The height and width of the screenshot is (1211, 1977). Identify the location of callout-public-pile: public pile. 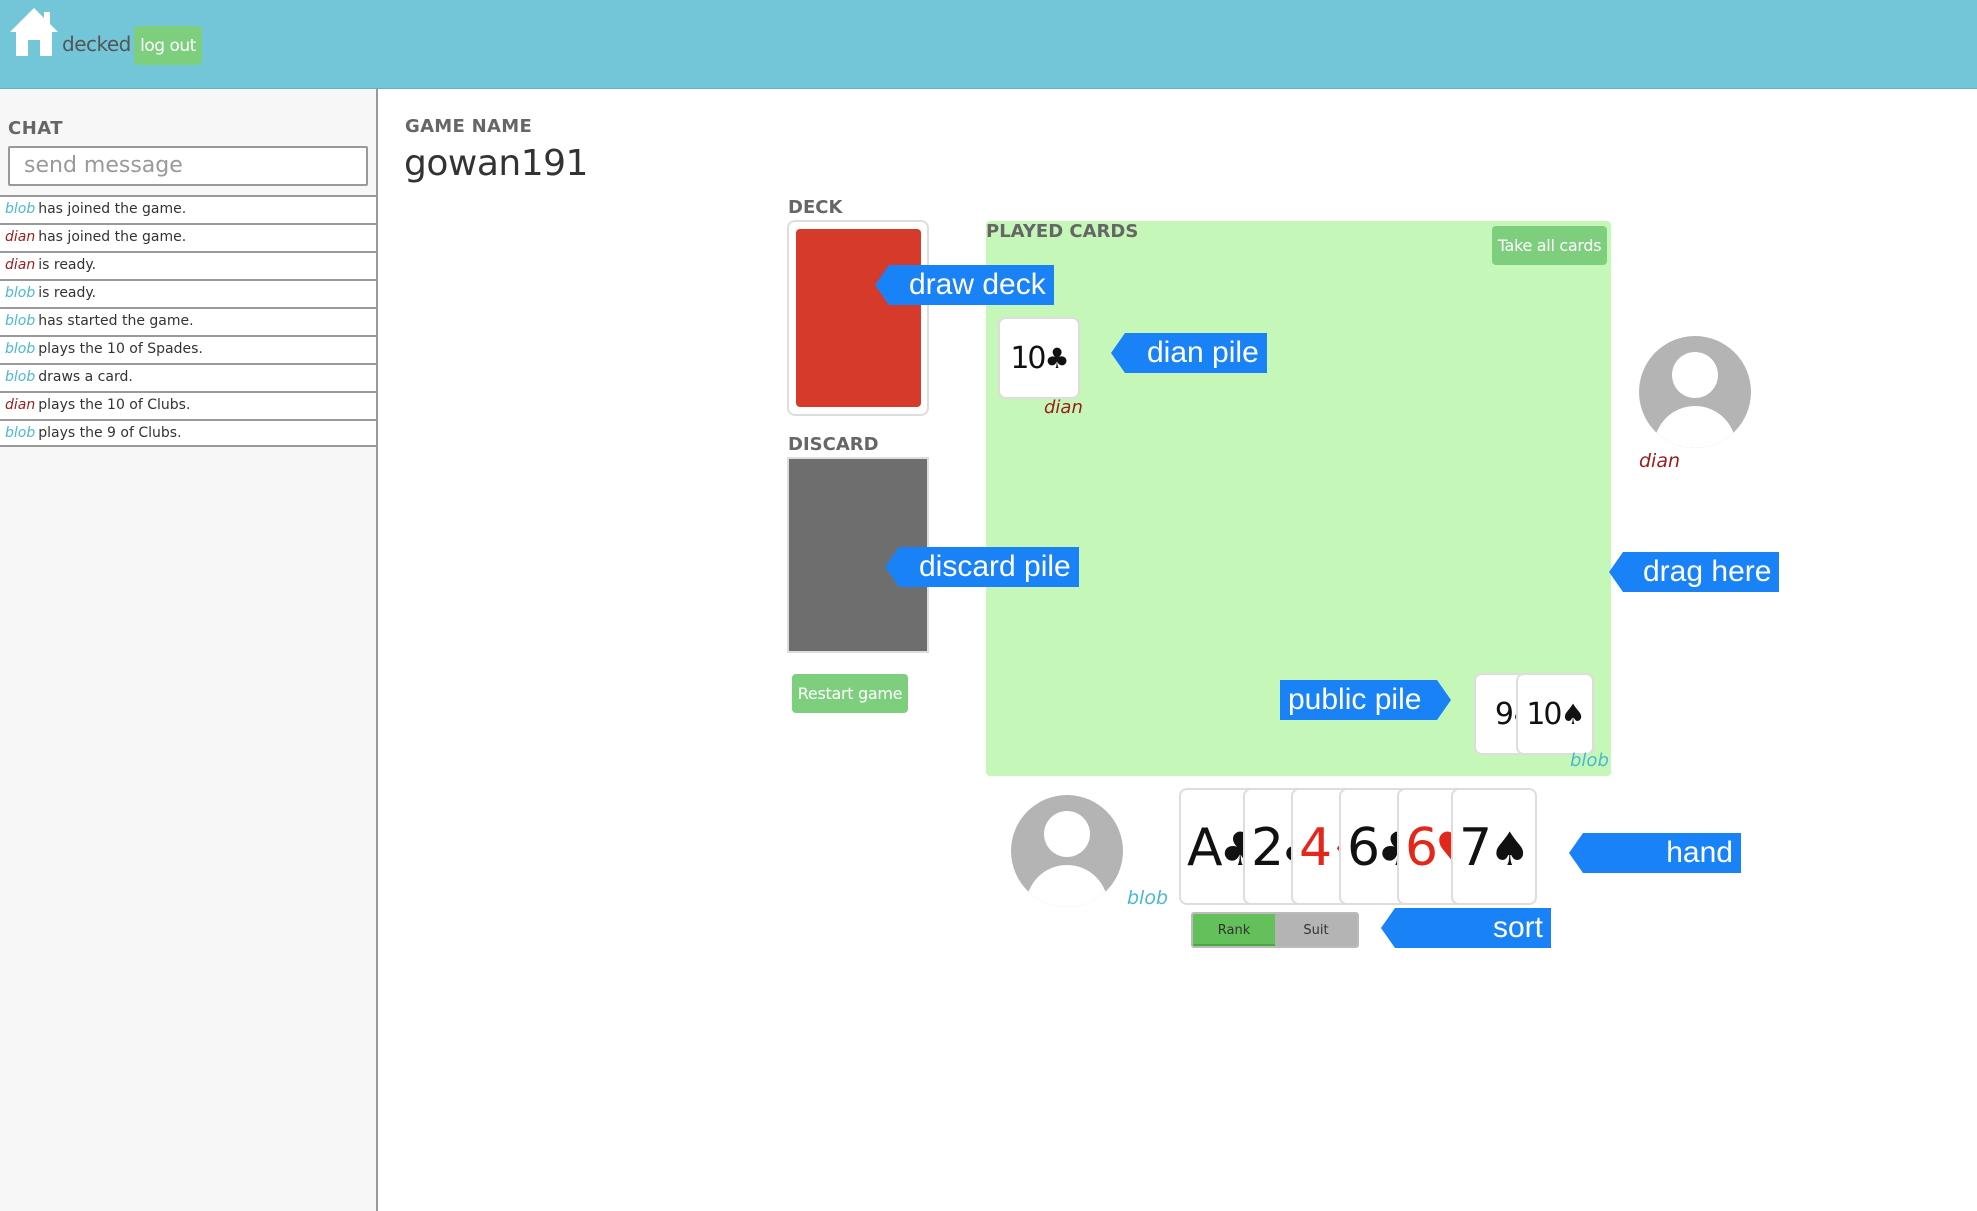
(1366, 700).